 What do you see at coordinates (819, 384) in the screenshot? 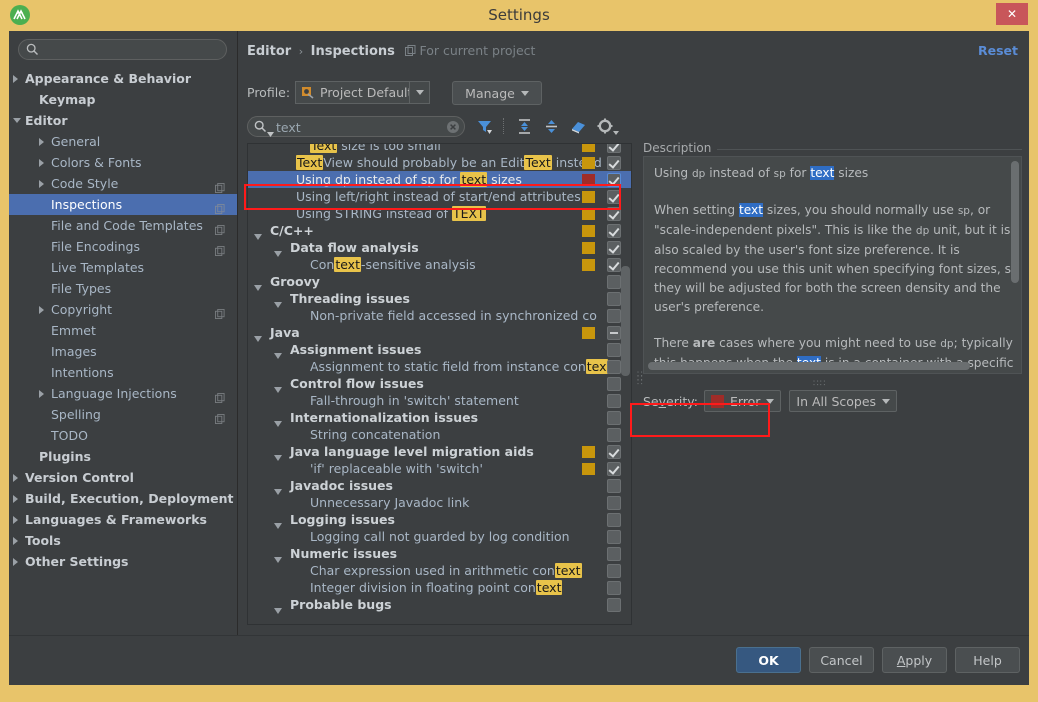
I see `horizontal-splitter-grip: ∷∷` at bounding box center [819, 384].